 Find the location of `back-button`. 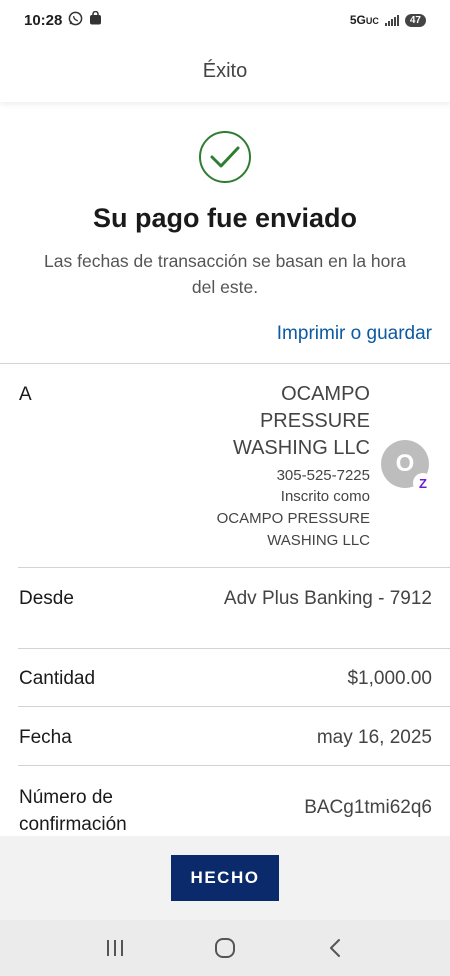

back-button is located at coordinates (335, 948).